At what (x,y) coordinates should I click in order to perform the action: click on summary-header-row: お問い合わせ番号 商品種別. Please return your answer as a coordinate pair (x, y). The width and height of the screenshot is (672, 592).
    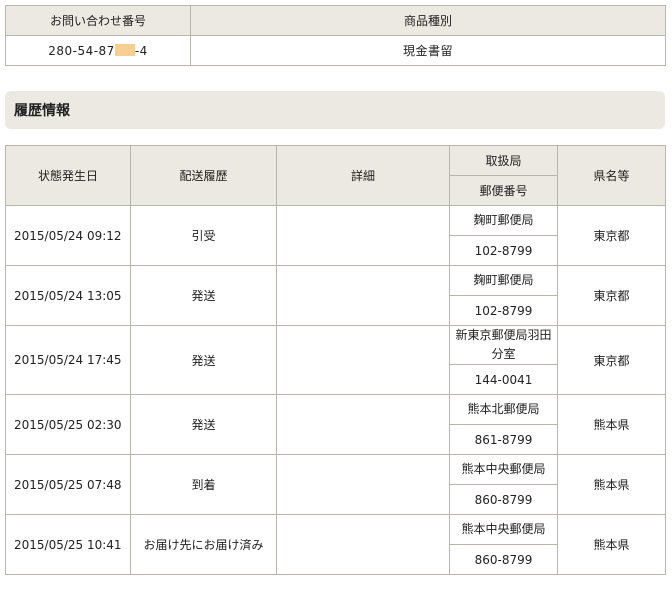
    Looking at the image, I should click on (335, 20).